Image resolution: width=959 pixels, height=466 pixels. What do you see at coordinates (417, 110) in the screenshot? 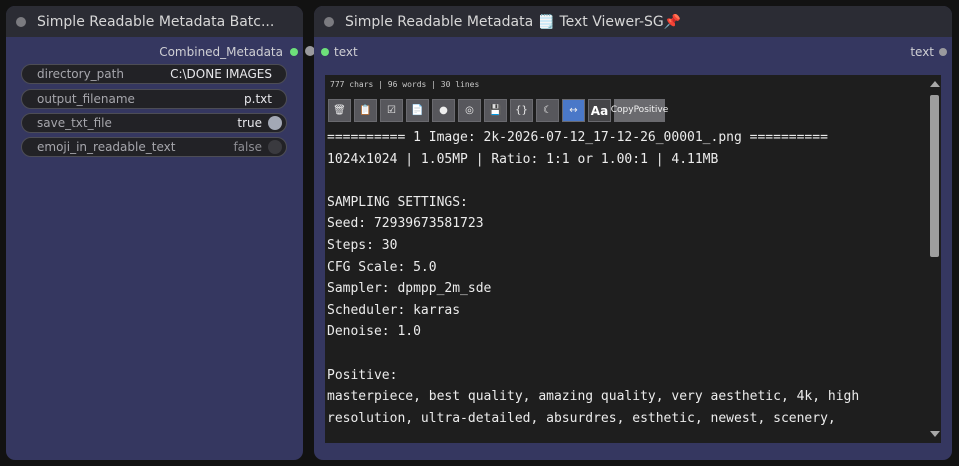
I see `document-icon: 📄` at bounding box center [417, 110].